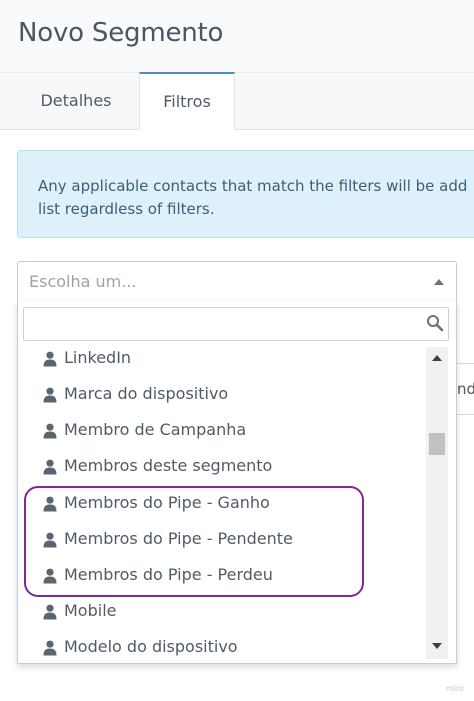  I want to click on tab-bar: Detalhes Filtros, so click(237, 101).